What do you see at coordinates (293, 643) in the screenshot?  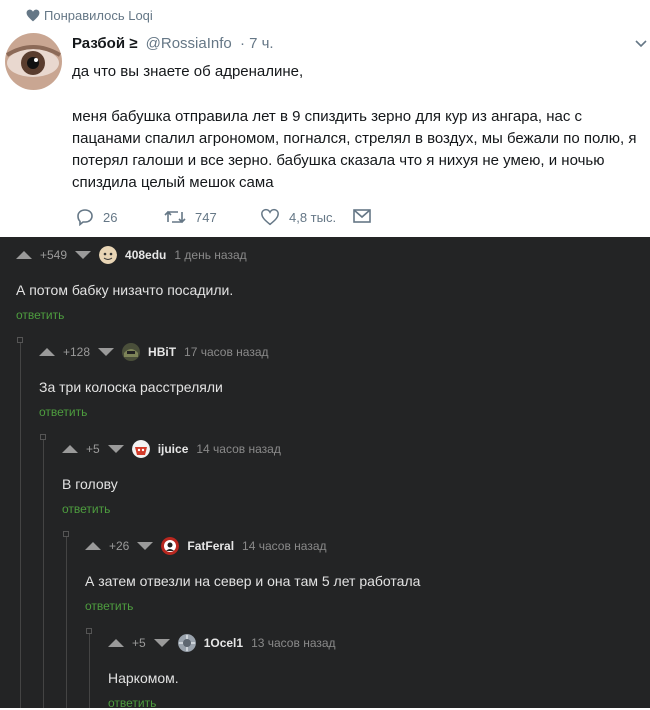 I see `comment-time: 13 часов назад` at bounding box center [293, 643].